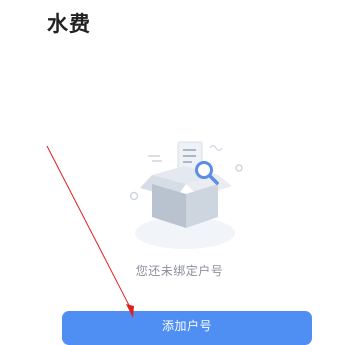  What do you see at coordinates (179, 271) in the screenshot?
I see `empty-state-message: 您还未绑定户号` at bounding box center [179, 271].